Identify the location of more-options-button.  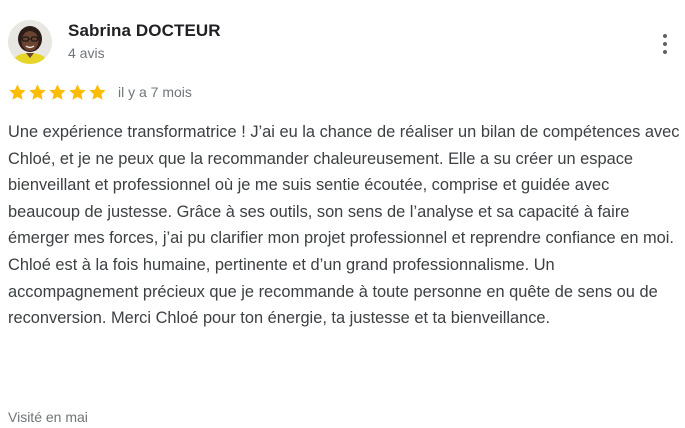
(665, 44).